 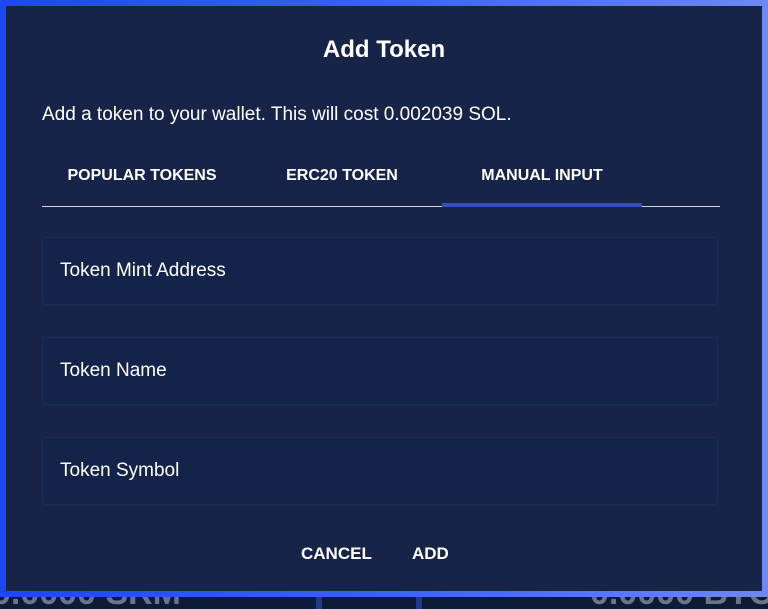 I want to click on tab-popular-tokens: POPULAR TOKENS, so click(x=142, y=181).